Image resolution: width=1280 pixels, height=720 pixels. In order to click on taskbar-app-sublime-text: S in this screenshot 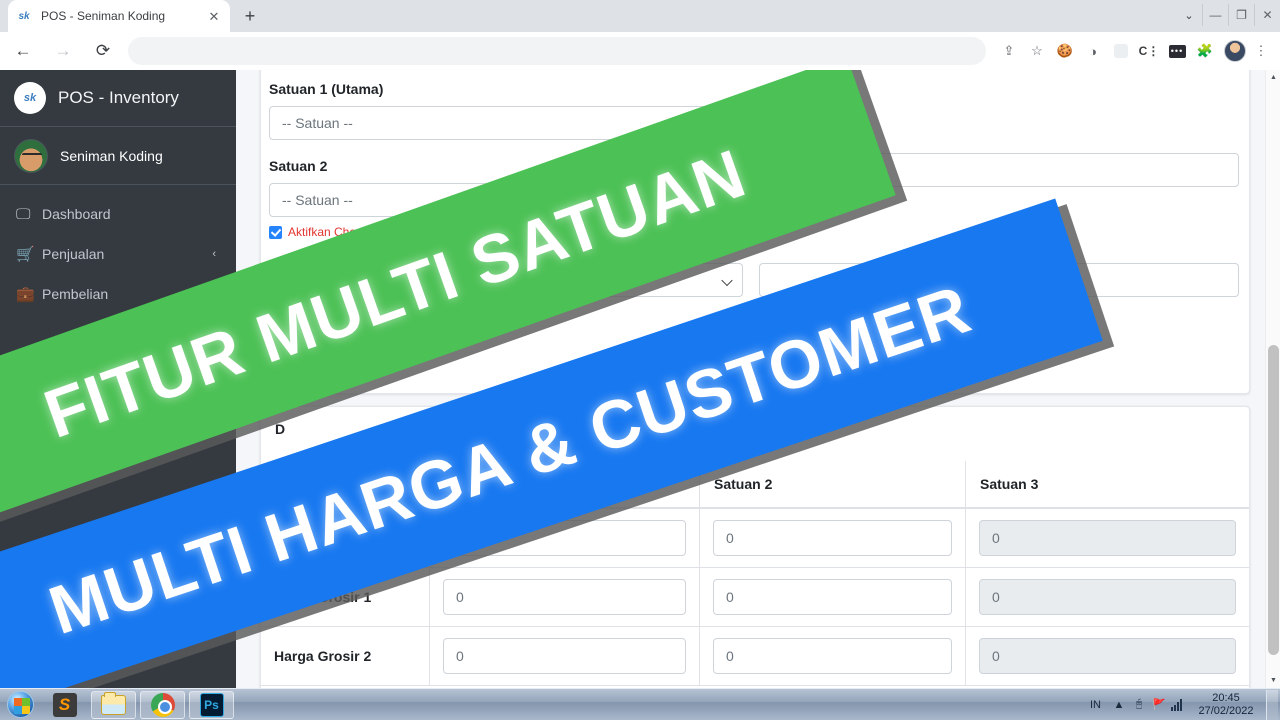, I will do `click(64, 705)`.